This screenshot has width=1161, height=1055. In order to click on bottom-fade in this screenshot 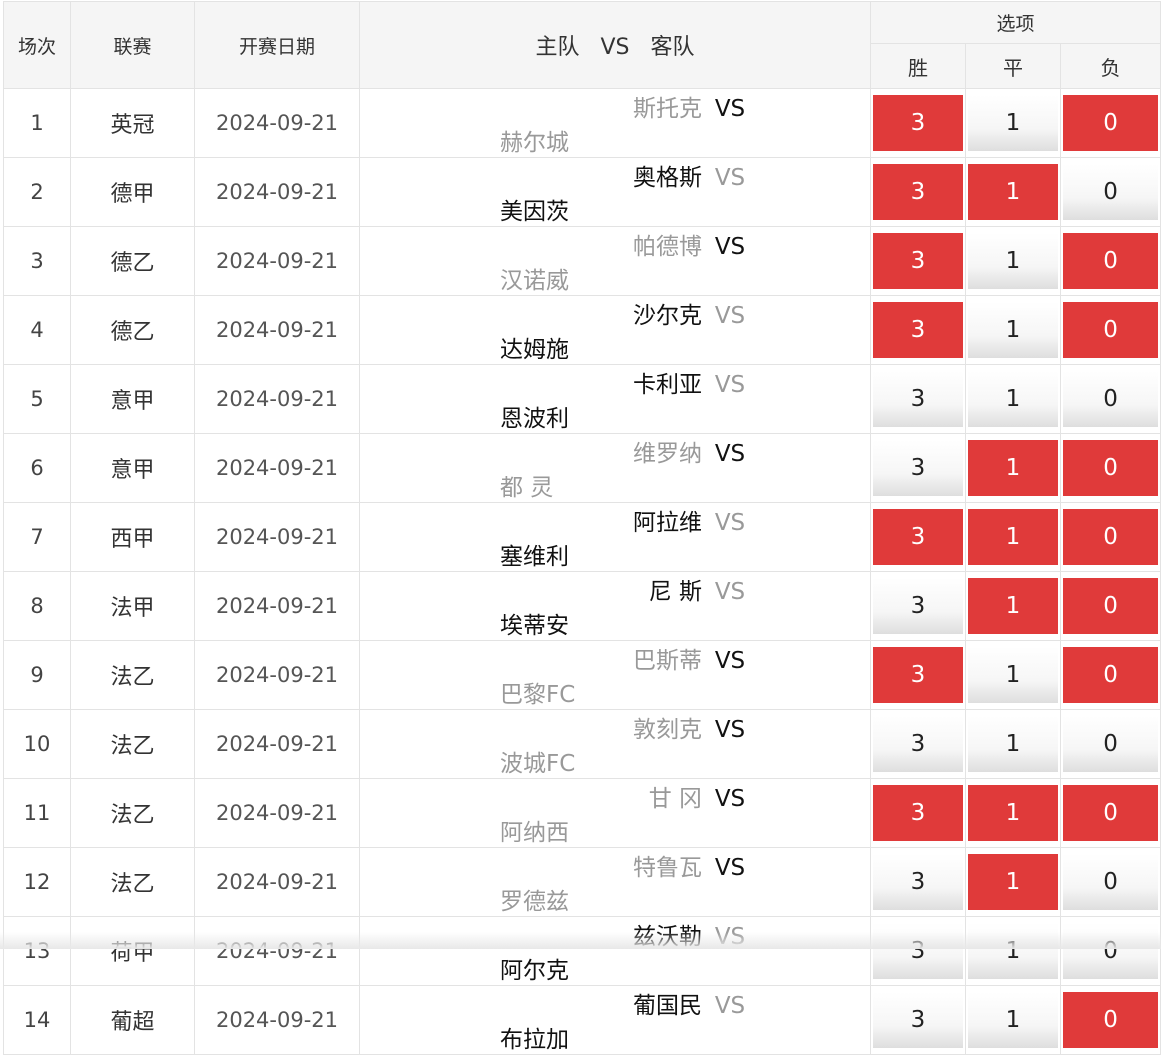, I will do `click(580, 940)`.